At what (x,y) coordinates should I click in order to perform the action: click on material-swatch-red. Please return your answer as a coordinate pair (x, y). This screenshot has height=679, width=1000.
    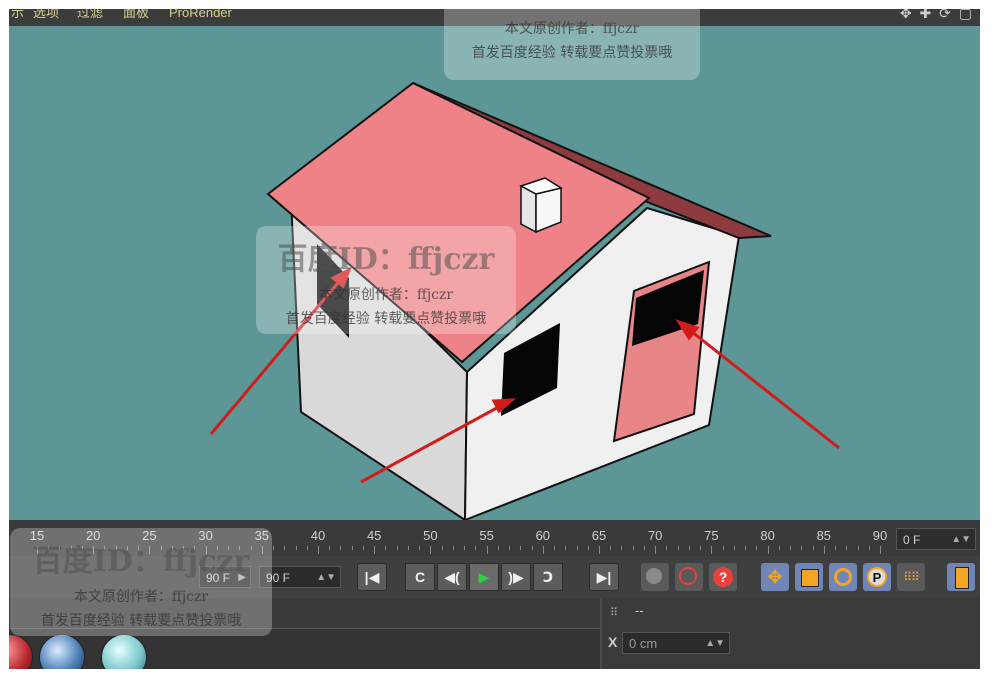
    Looking at the image, I should click on (21, 651).